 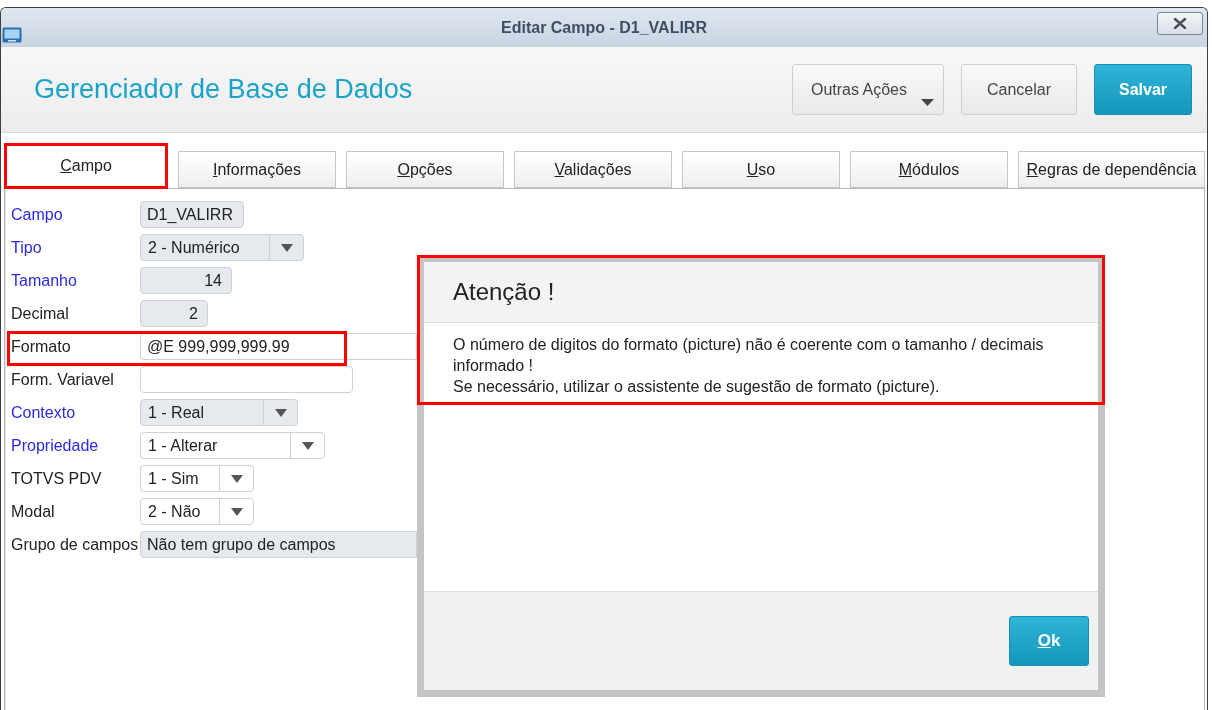 I want to click on field-label: Propriedade, so click(x=55, y=445).